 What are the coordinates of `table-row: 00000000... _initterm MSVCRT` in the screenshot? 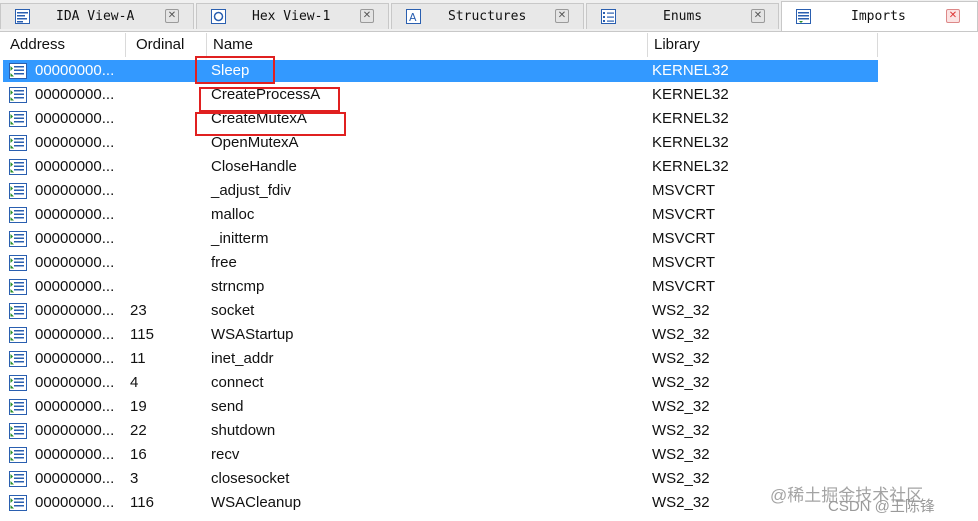 It's located at (489, 239).